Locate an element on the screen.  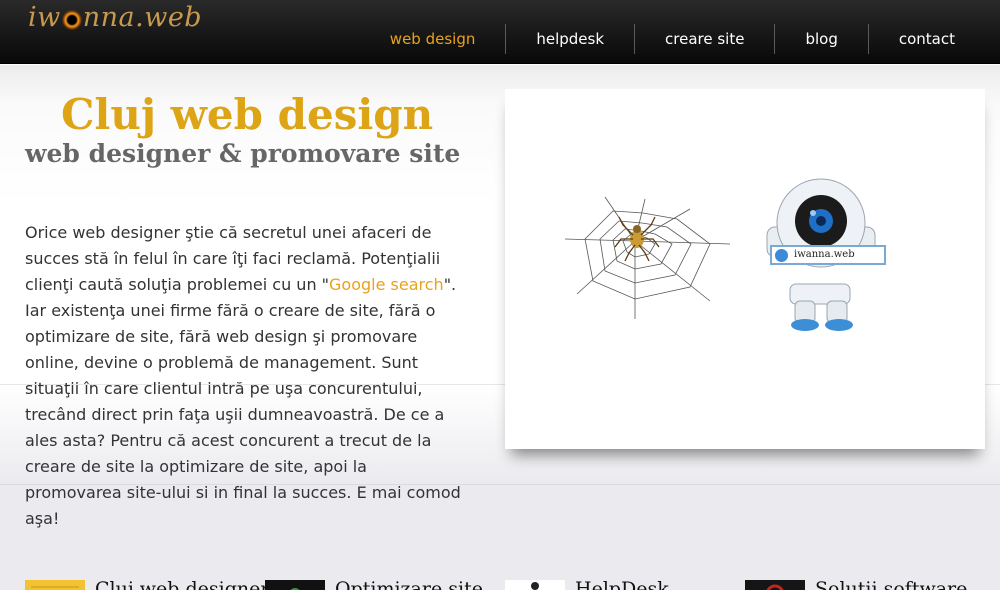
feature-title: HelpDesk is located at coordinates (622, 584).